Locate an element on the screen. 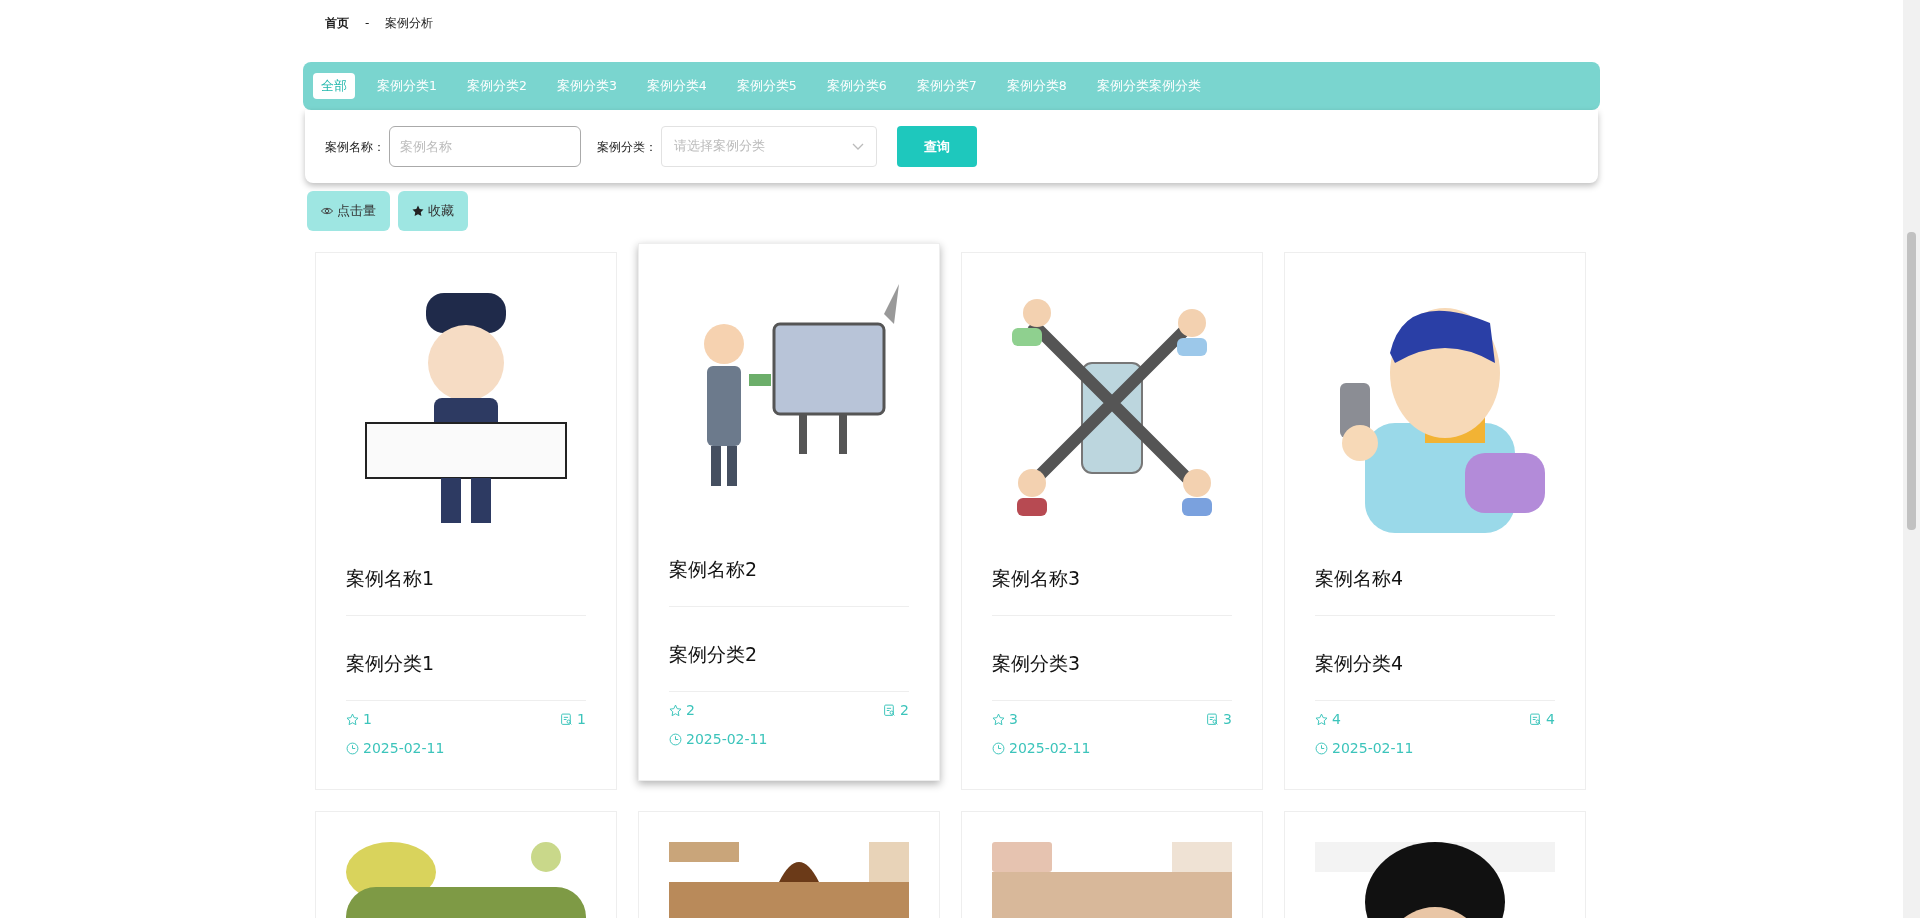 The width and height of the screenshot is (1920, 918). scrollbar is located at coordinates (1911, 459).